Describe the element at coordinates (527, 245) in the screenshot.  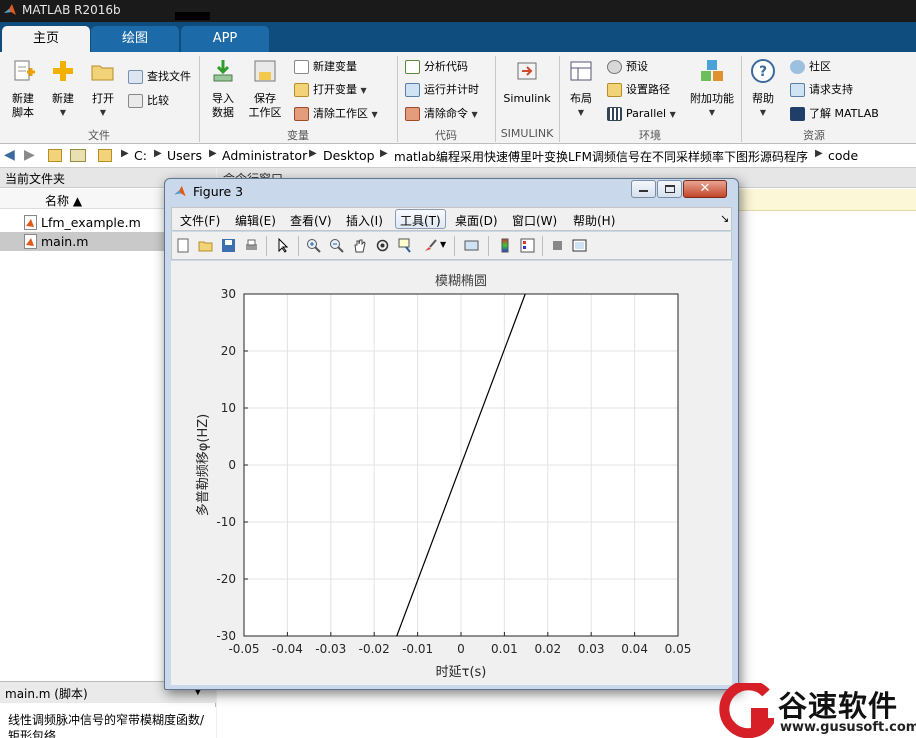
I see `legend-icon` at that location.